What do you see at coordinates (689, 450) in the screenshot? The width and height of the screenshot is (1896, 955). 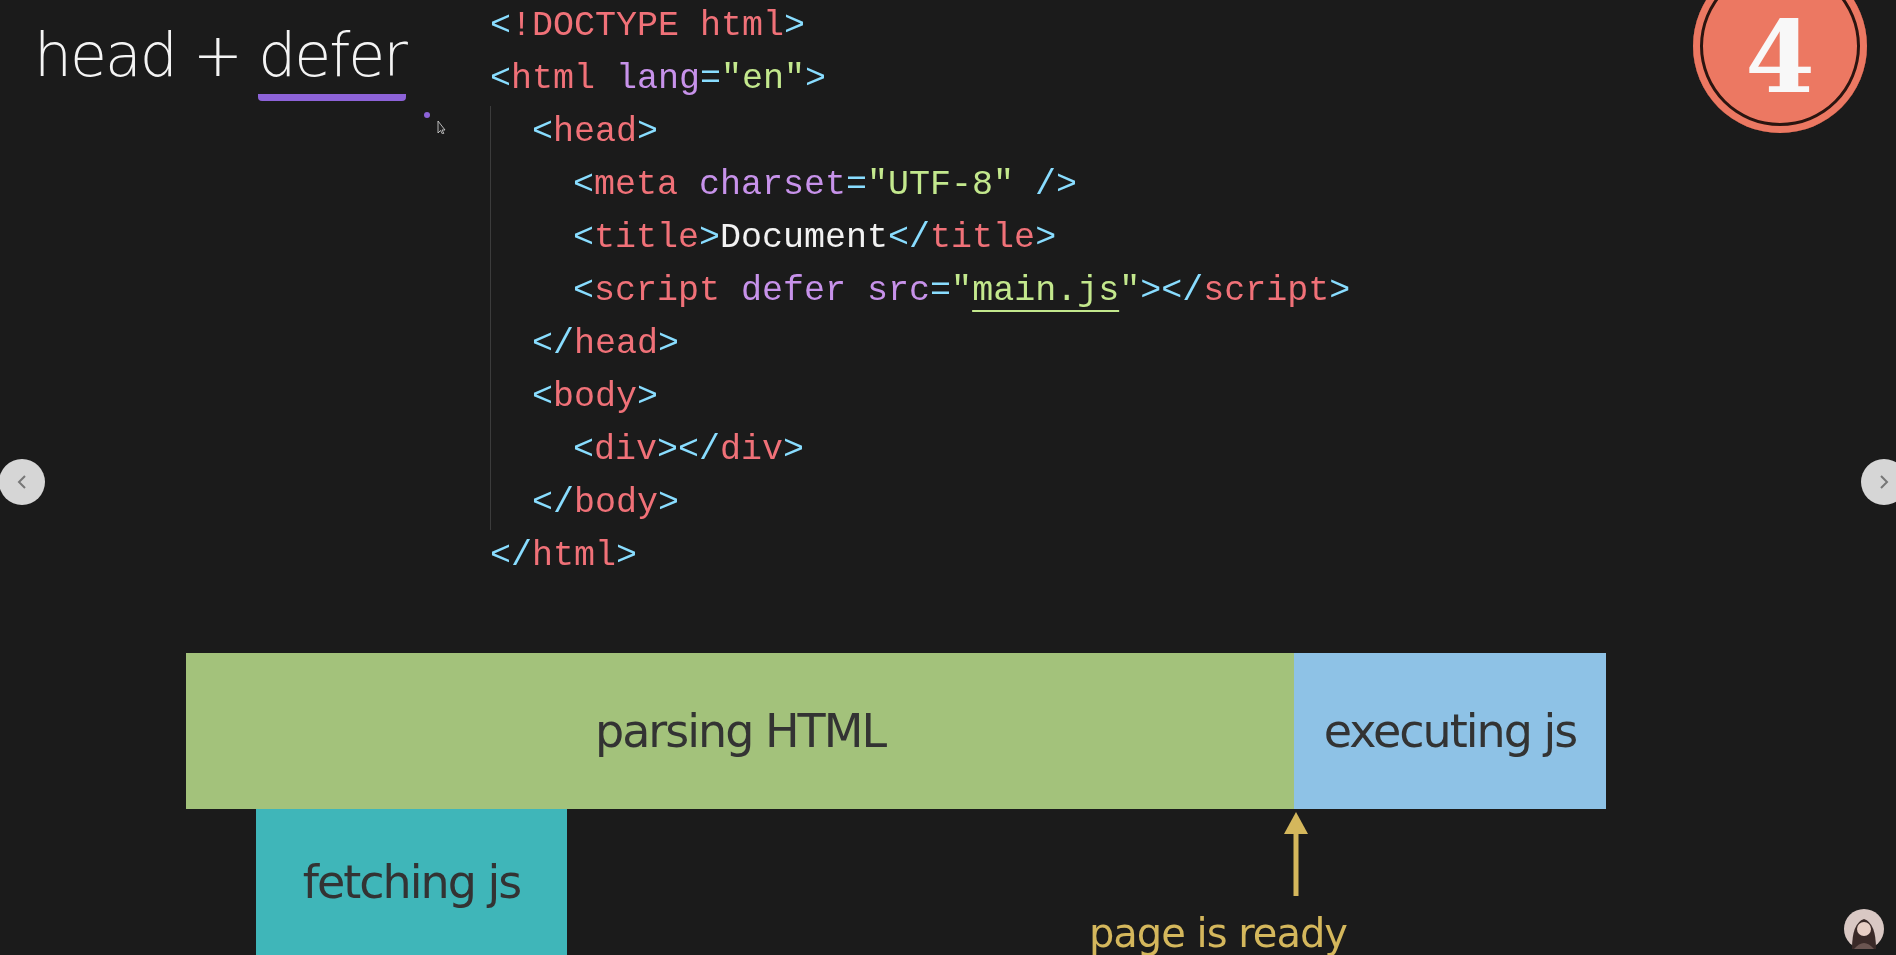 I see `code-line: <div></div>` at bounding box center [689, 450].